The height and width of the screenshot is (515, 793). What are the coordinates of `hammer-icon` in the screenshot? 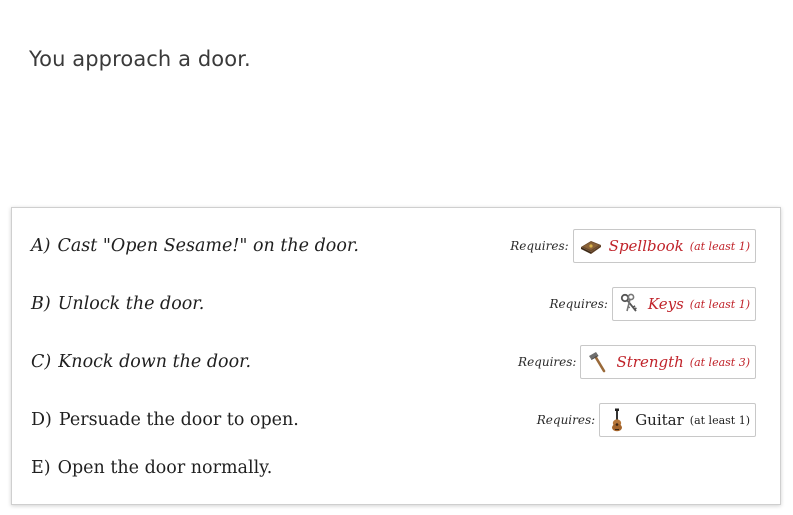 It's located at (597, 362).